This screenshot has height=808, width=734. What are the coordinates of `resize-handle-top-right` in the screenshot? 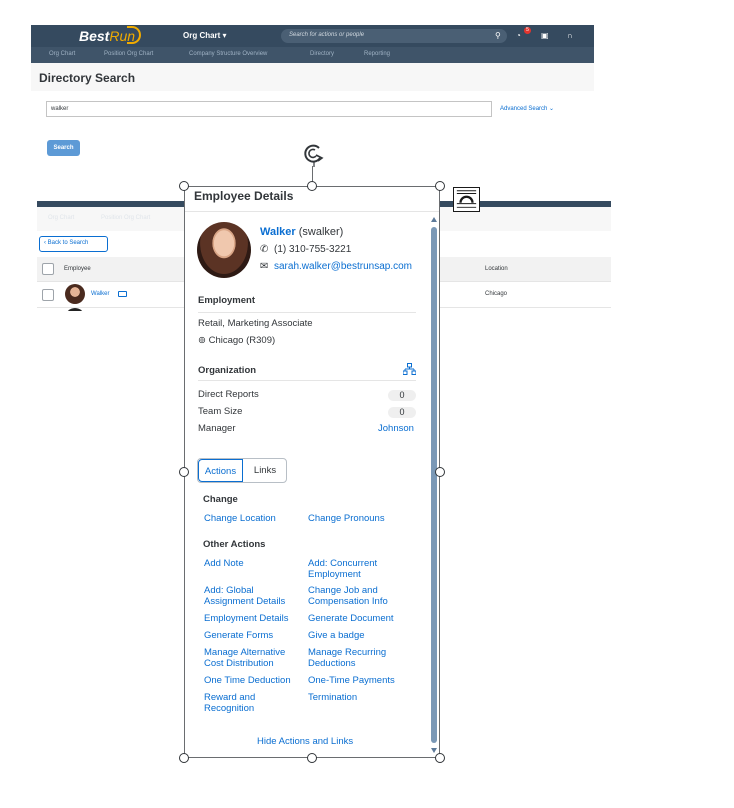 It's located at (440, 186).